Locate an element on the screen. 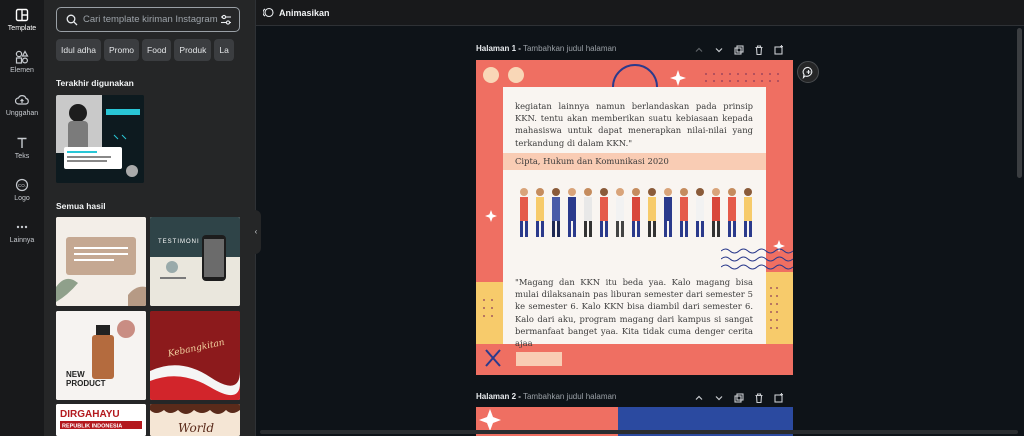 This screenshot has width=1024, height=436. quote-template-art is located at coordinates (101, 261).